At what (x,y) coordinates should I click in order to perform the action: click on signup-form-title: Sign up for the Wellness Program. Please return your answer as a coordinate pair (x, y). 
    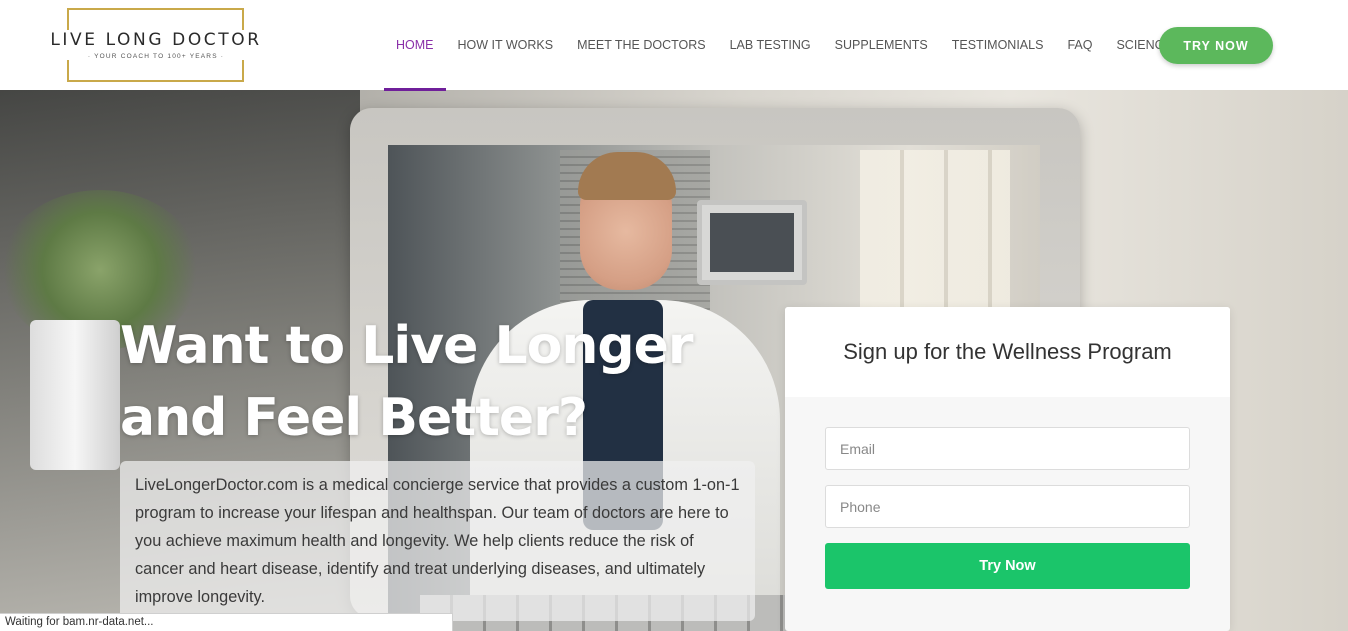
    Looking at the image, I should click on (1007, 352).